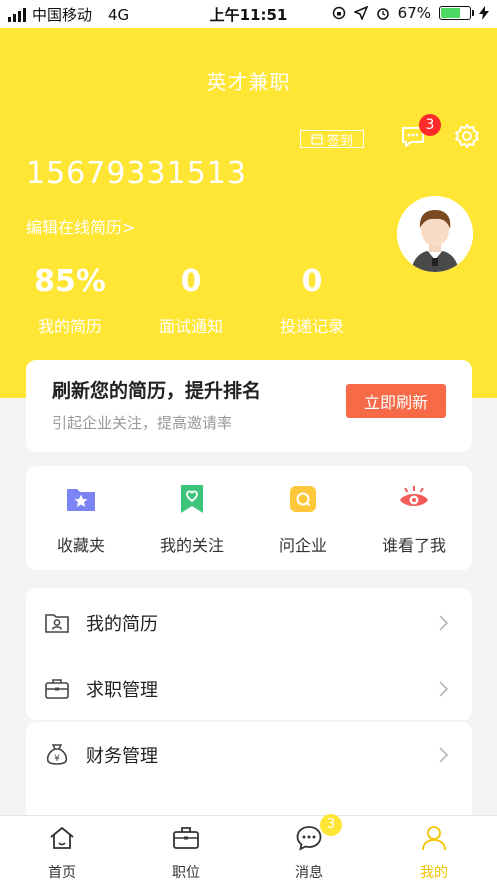 This screenshot has height=883, width=497. I want to click on menu-item-label: 财务管理, so click(122, 756).